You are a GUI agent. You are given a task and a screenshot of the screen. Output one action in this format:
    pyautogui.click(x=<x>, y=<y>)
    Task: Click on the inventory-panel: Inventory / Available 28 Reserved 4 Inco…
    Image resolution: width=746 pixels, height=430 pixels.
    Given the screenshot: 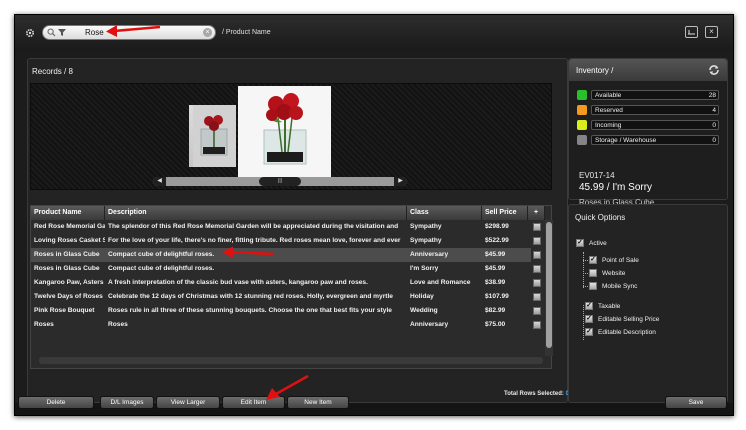 What is the action you would take?
    pyautogui.click(x=648, y=132)
    